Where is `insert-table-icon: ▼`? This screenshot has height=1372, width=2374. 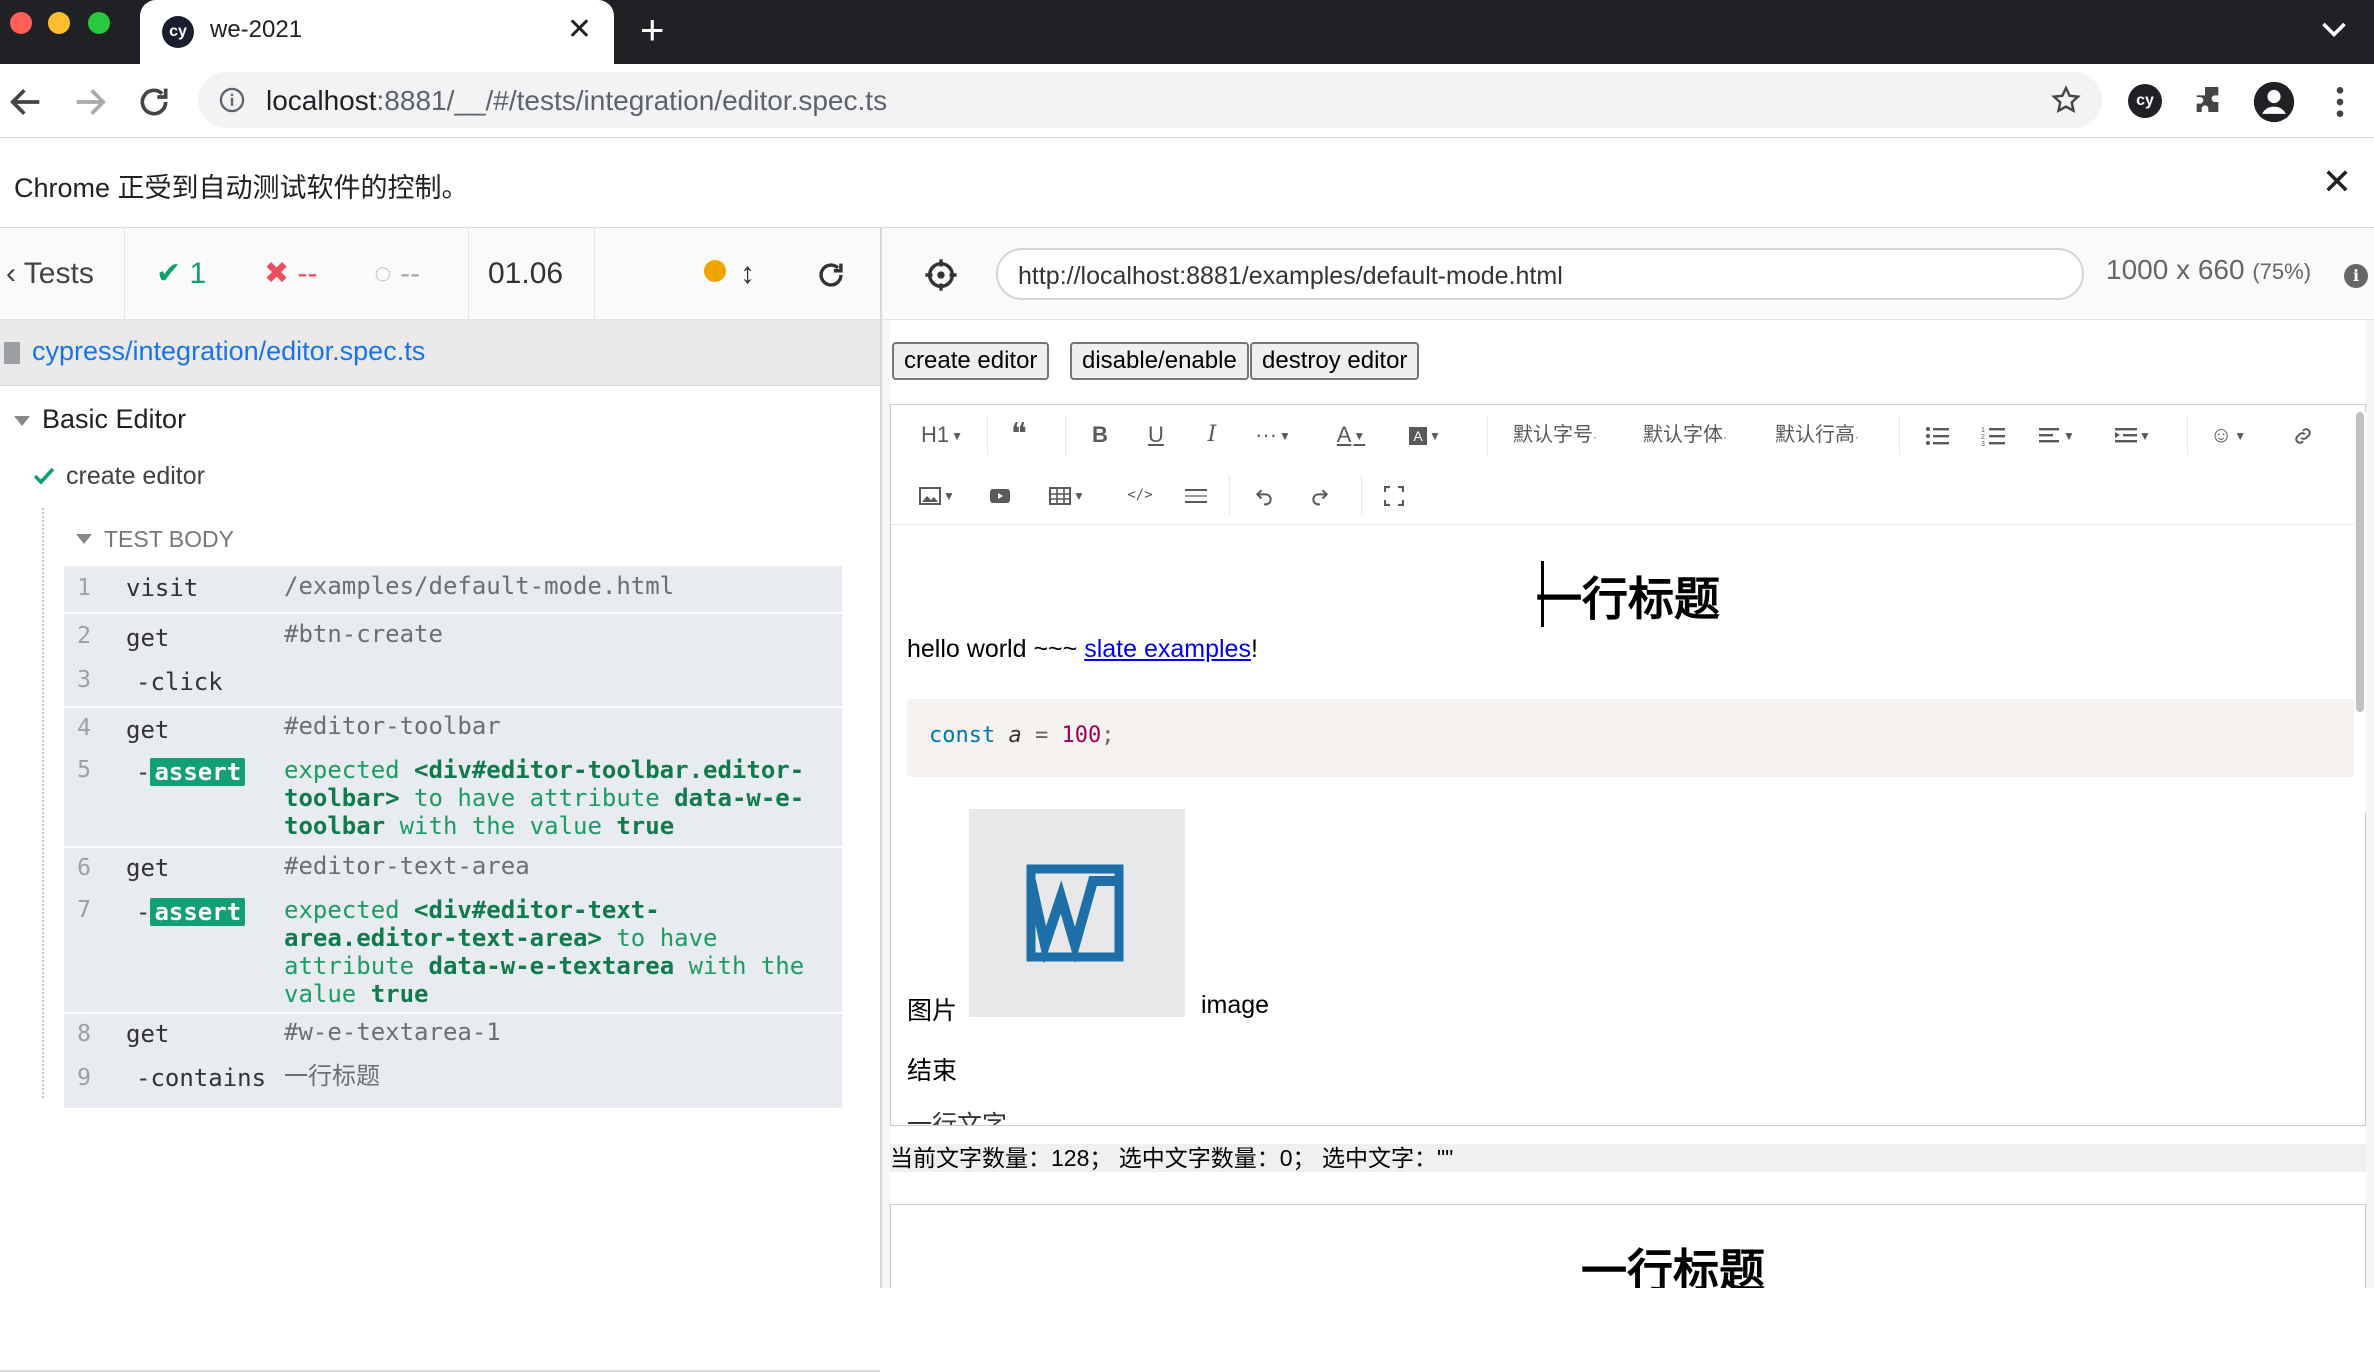 insert-table-icon: ▼ is located at coordinates (1067, 495).